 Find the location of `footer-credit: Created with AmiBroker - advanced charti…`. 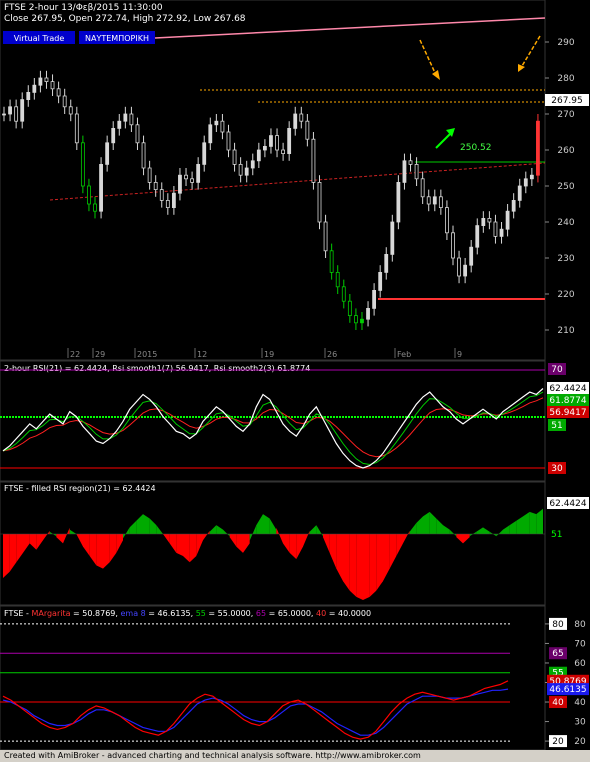

footer-credit: Created with AmiBroker - advanced charti… is located at coordinates (295, 756).